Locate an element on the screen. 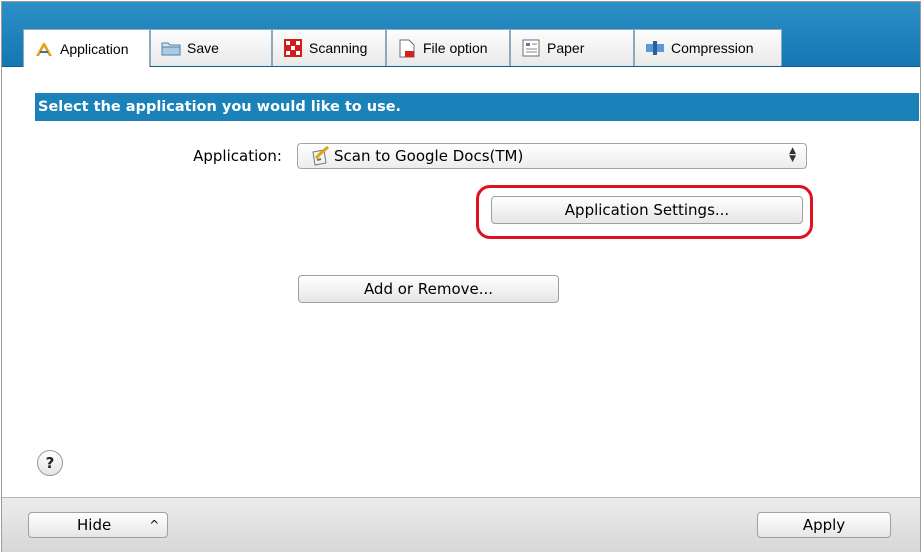  tab-compression: Compression is located at coordinates (708, 47).